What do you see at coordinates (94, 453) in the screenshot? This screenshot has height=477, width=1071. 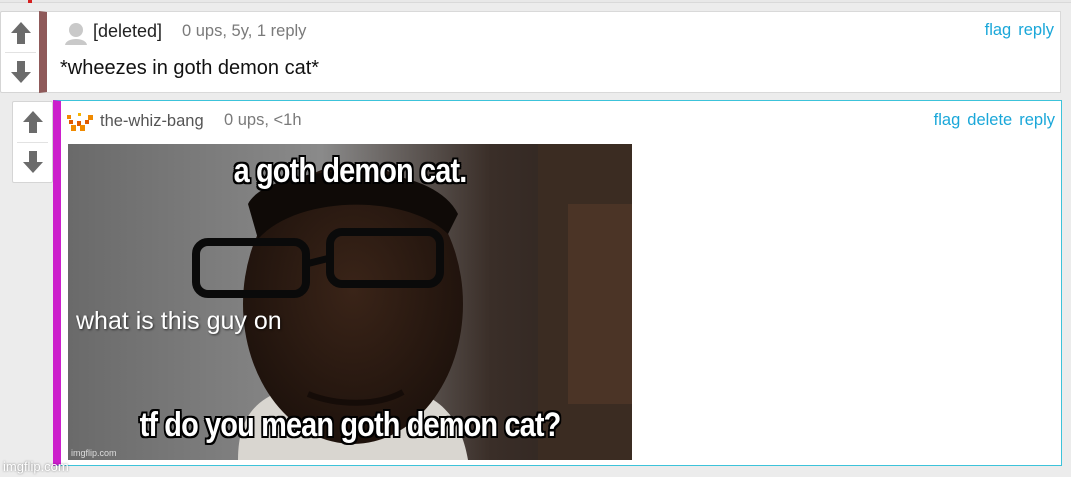 I see `meme-watermark: imgflip.com` at bounding box center [94, 453].